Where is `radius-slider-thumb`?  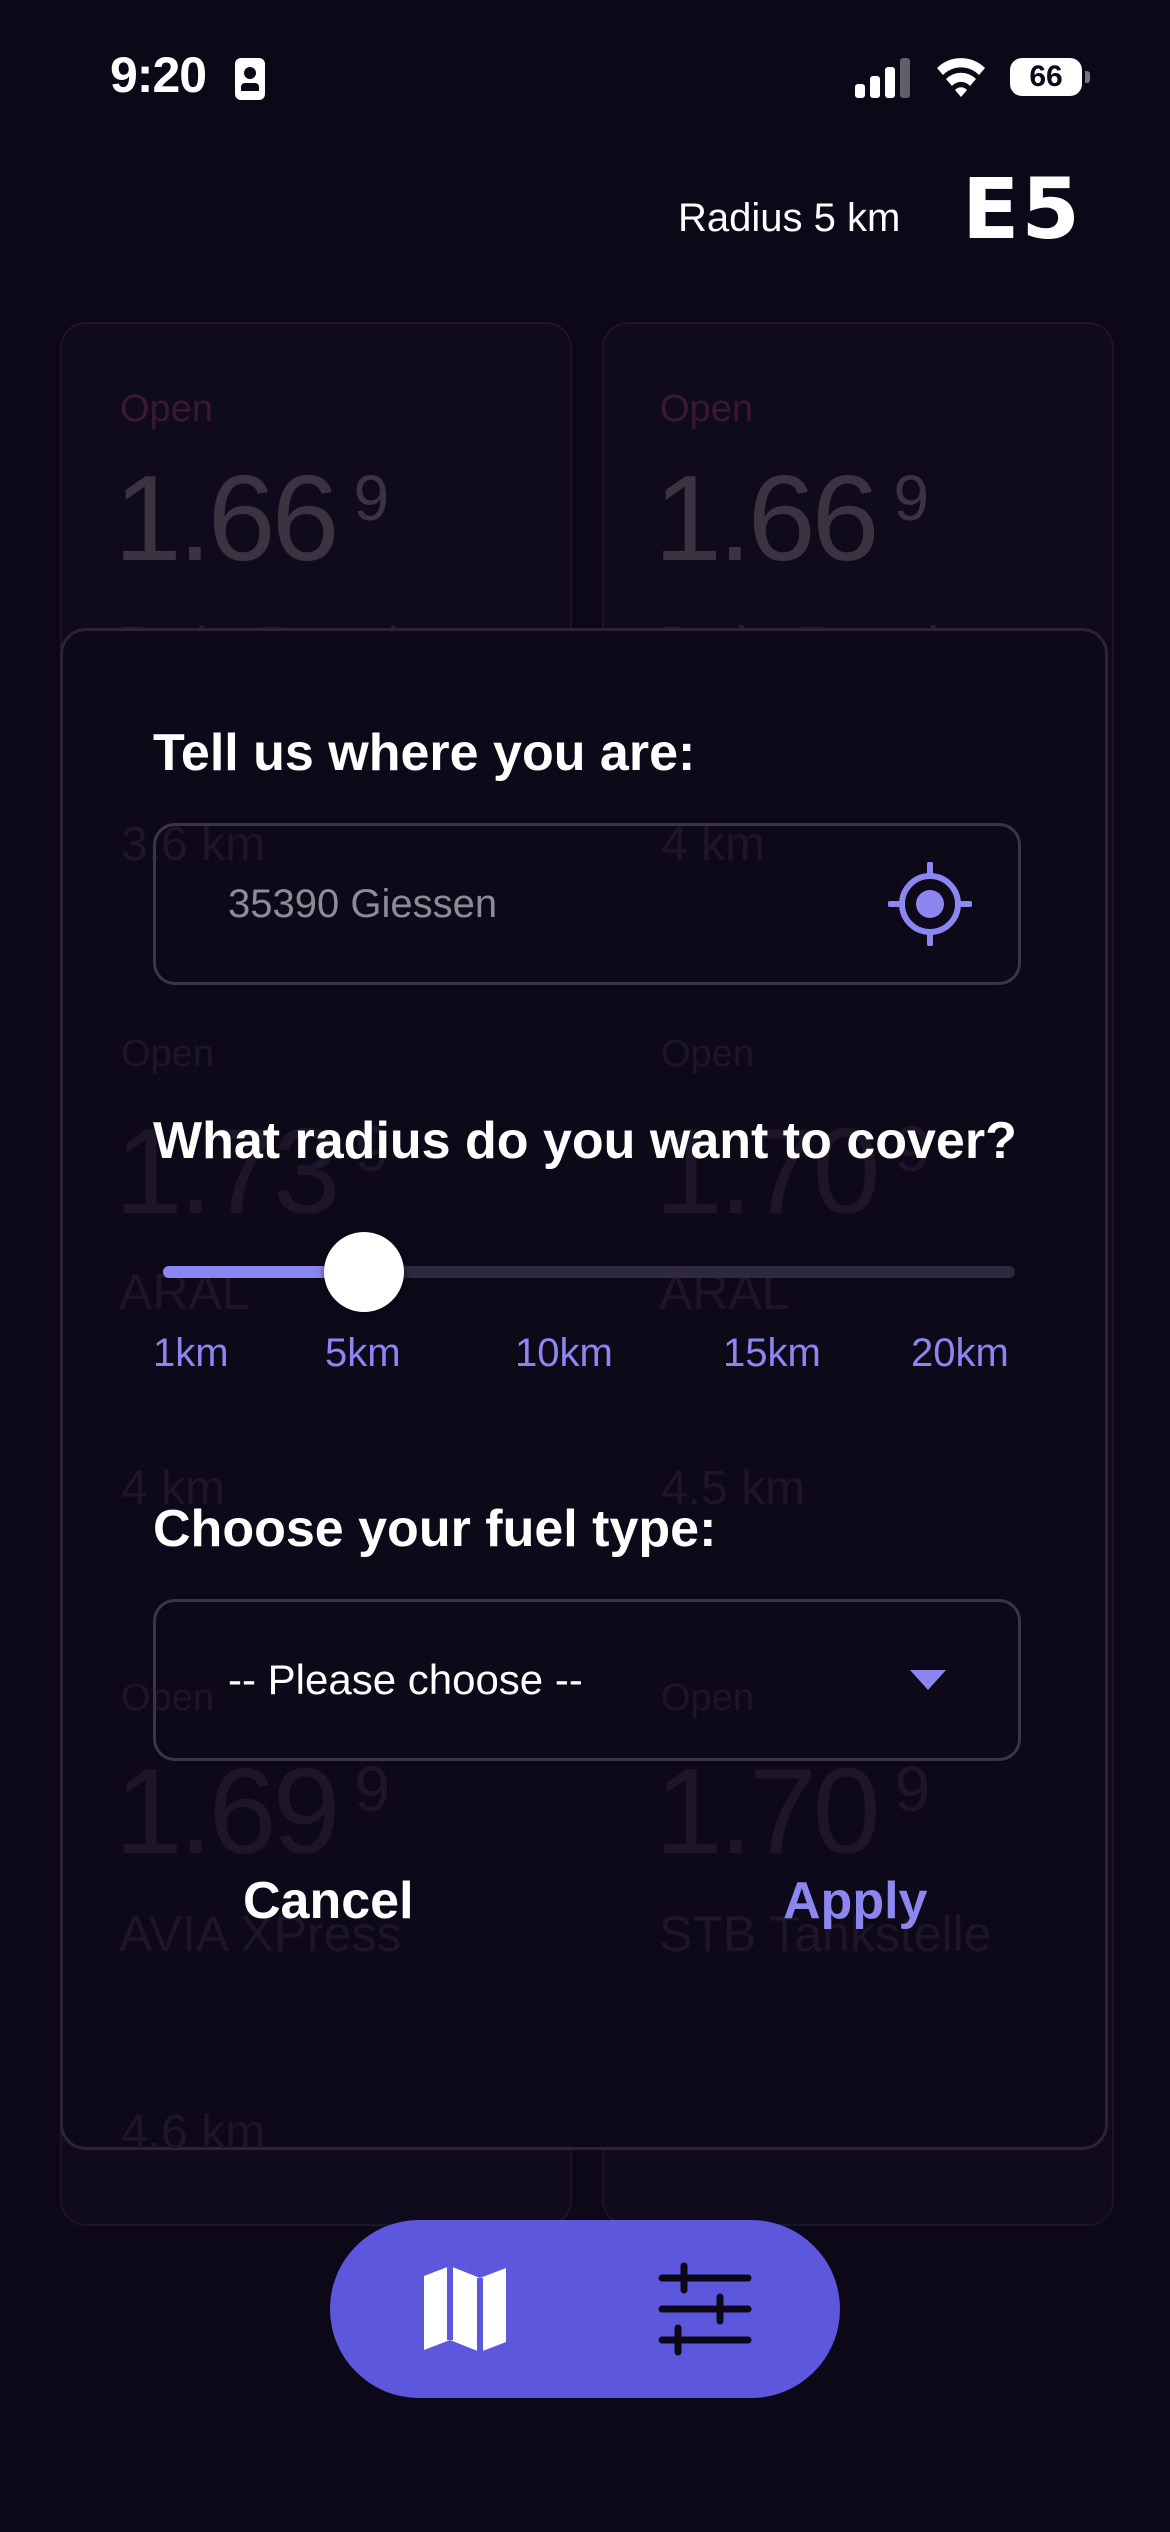 radius-slider-thumb is located at coordinates (364, 1272).